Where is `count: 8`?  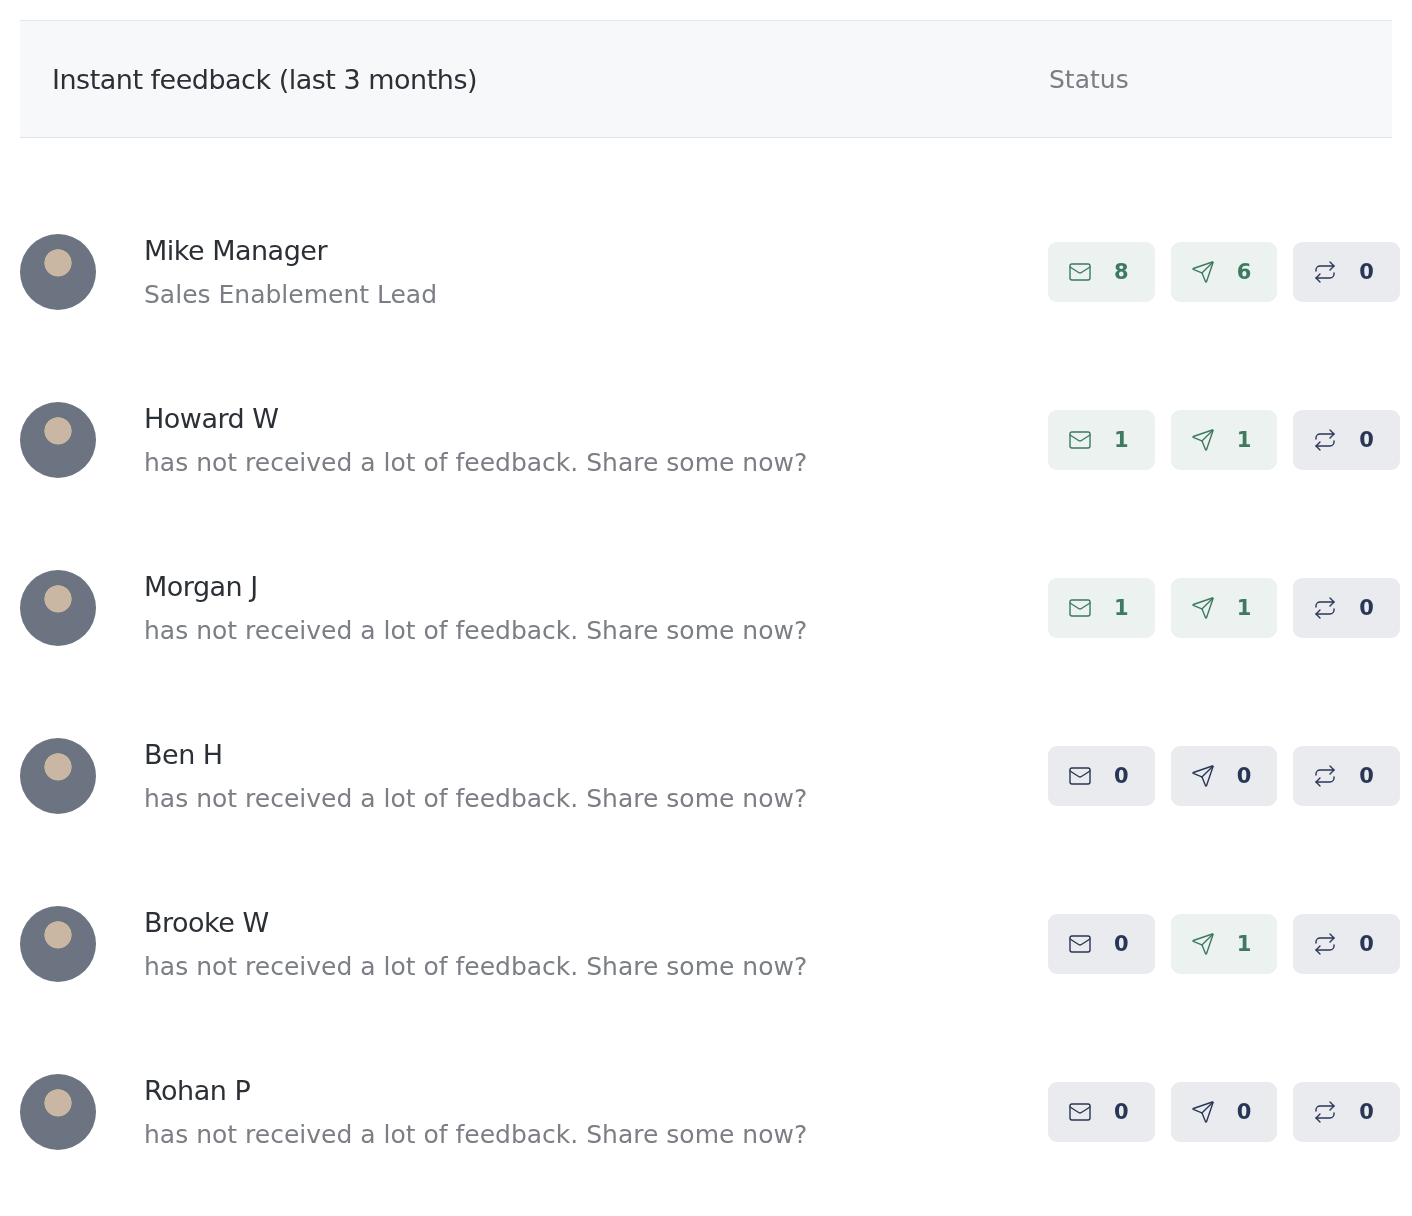
count: 8 is located at coordinates (1121, 272).